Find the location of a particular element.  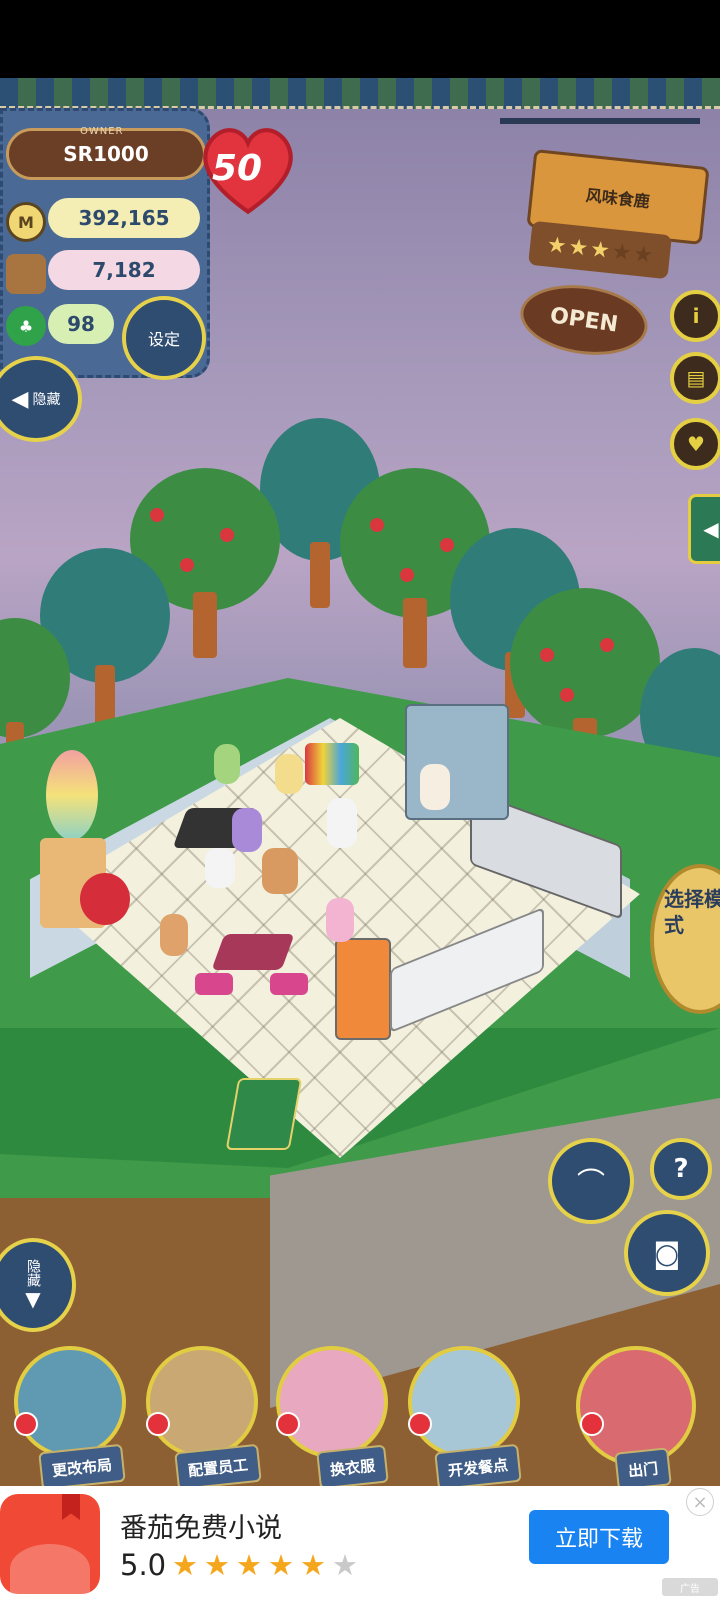

info-icon: i is located at coordinates (696, 316).